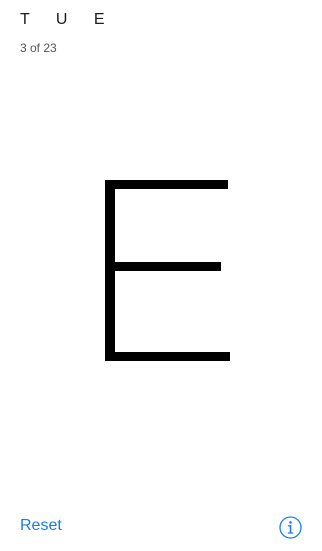  What do you see at coordinates (167, 270) in the screenshot?
I see `current-letter` at bounding box center [167, 270].